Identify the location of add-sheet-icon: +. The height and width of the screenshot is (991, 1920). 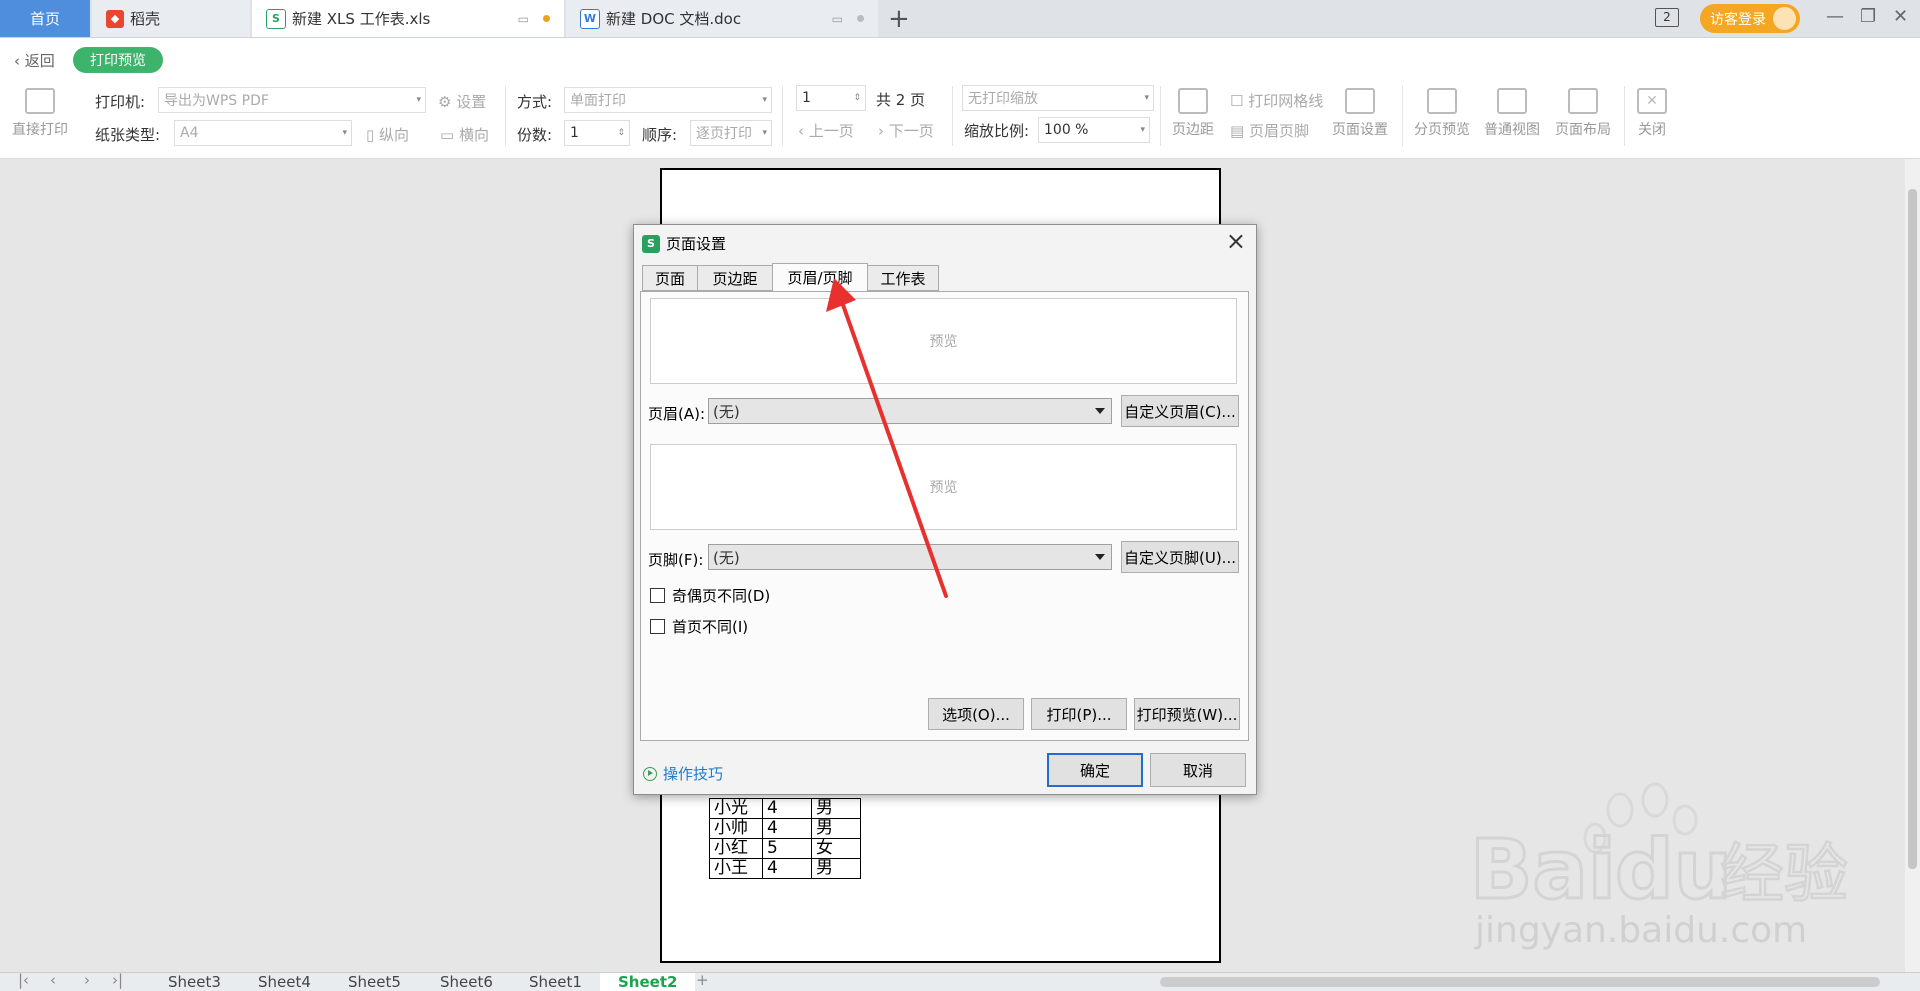
(702, 980).